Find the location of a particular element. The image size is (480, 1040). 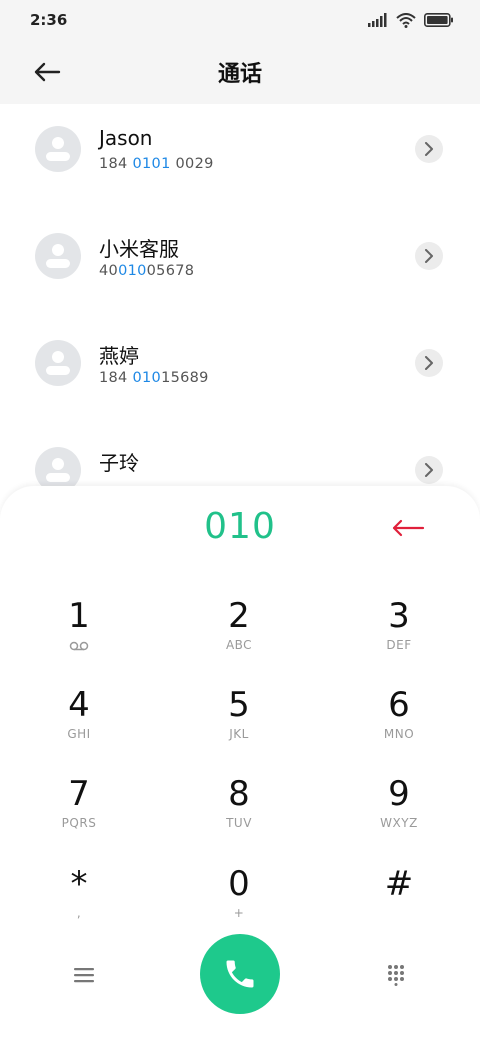

call-button is located at coordinates (240, 974).